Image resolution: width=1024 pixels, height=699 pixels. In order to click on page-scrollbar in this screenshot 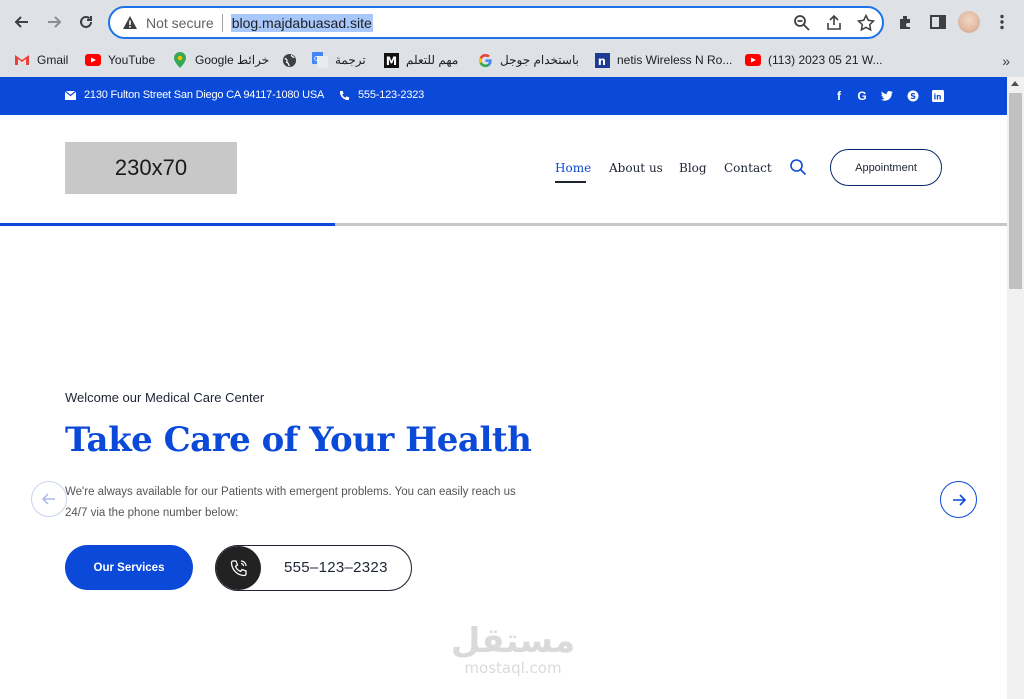, I will do `click(1015, 388)`.